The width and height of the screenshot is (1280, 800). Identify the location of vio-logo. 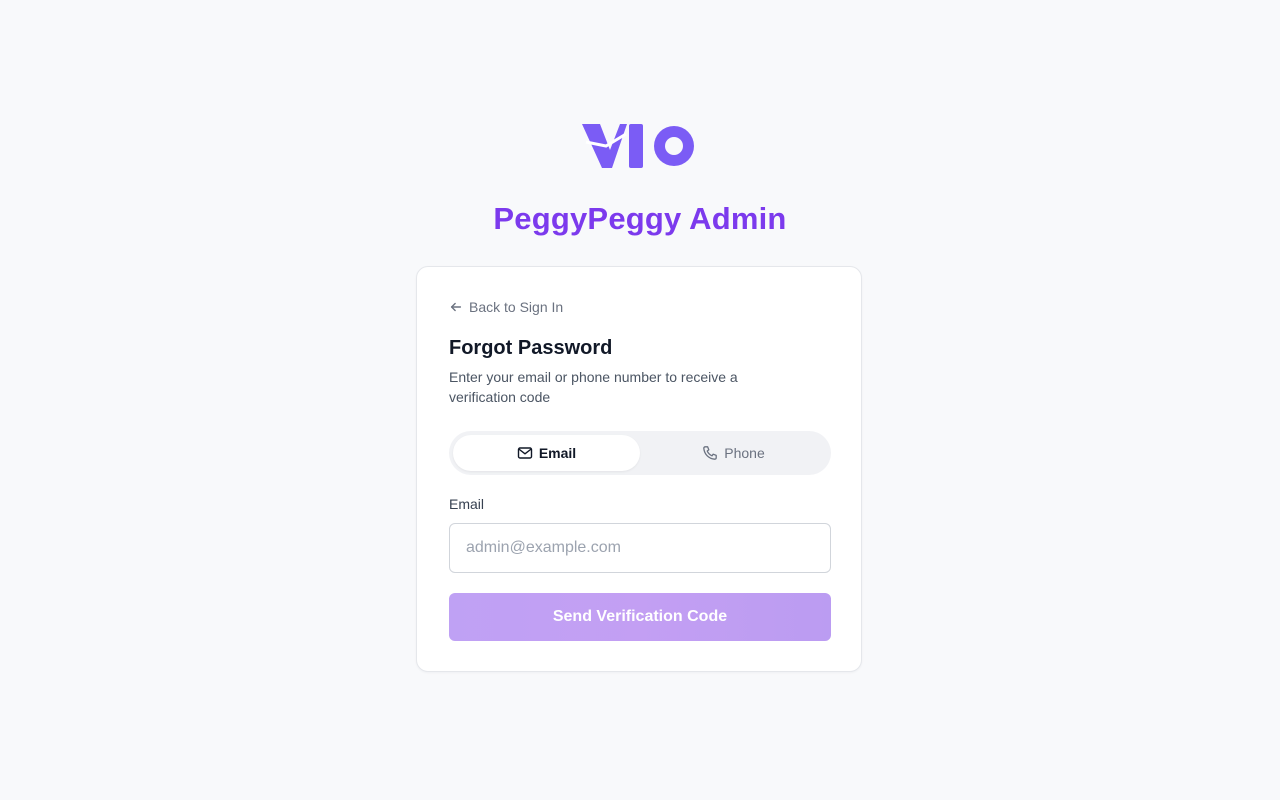
(638, 146).